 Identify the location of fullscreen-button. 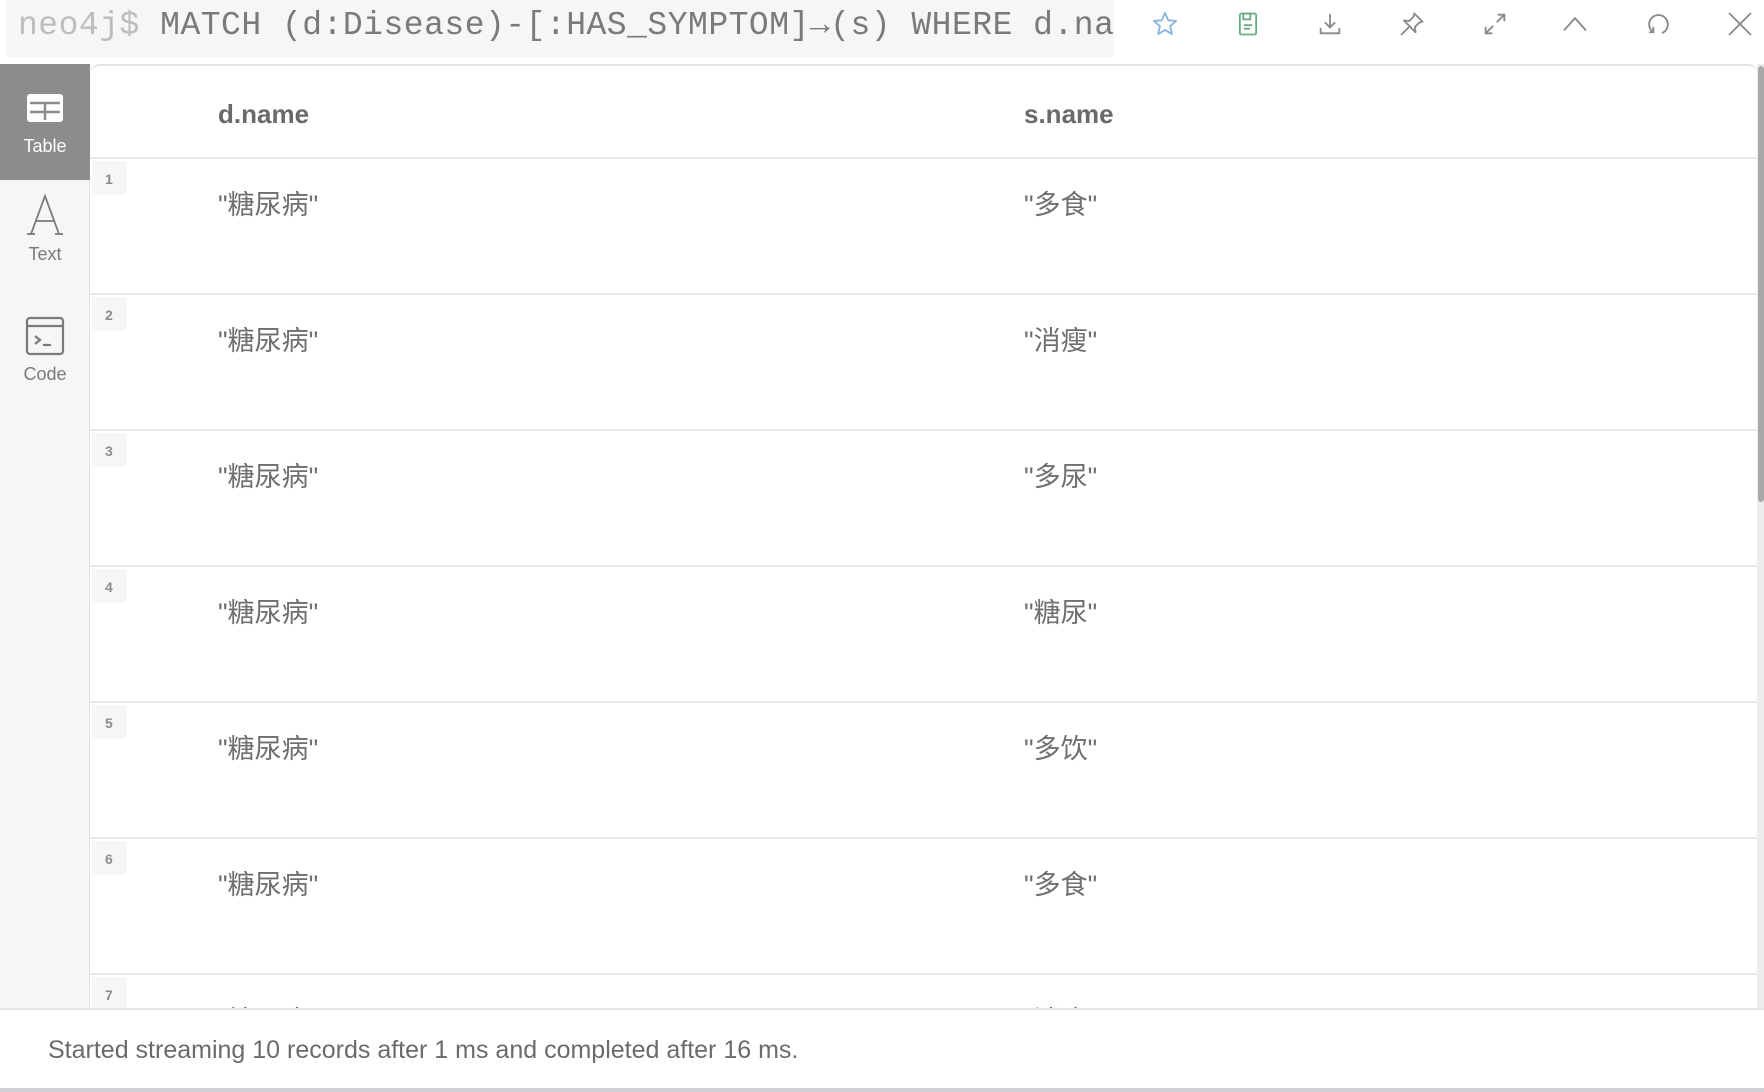
(1495, 24).